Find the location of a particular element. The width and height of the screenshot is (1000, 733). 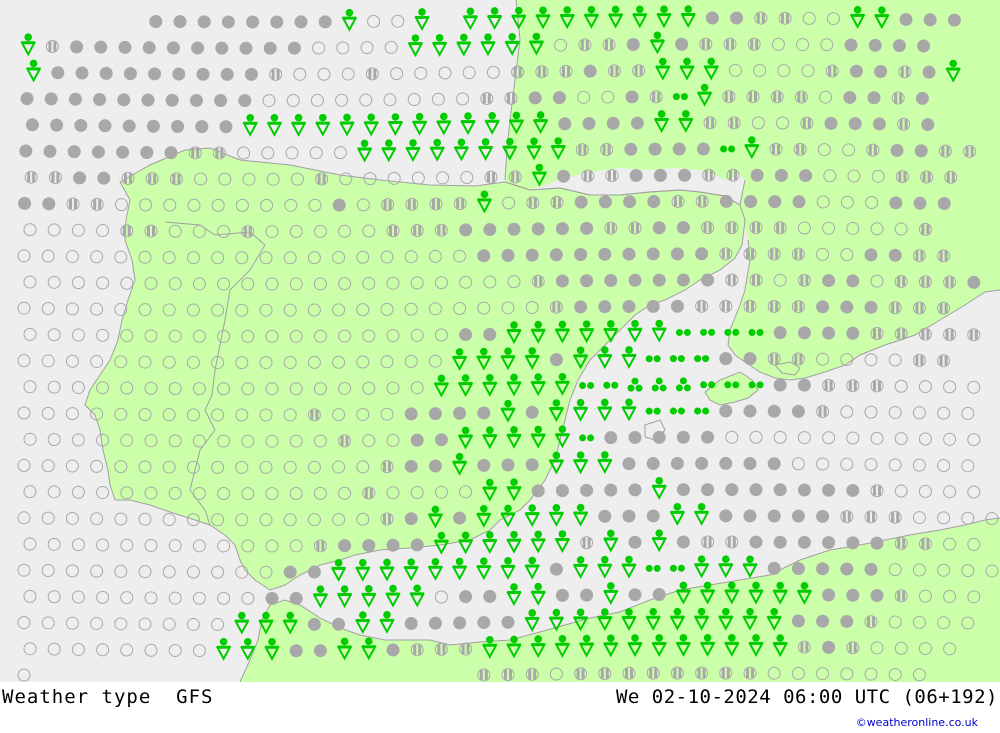

product-name: Weather type is located at coordinates (77, 697).